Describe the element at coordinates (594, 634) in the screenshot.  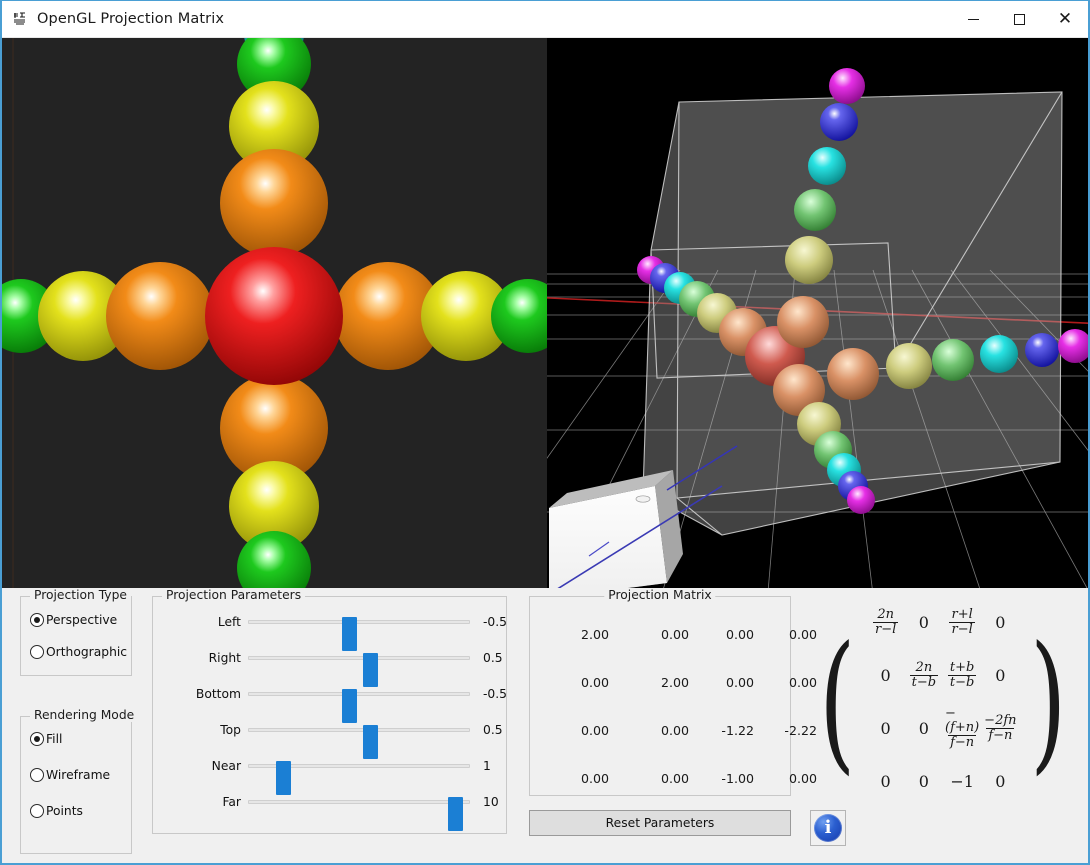
I see `matrix-cell-0-0: 2.00` at that location.